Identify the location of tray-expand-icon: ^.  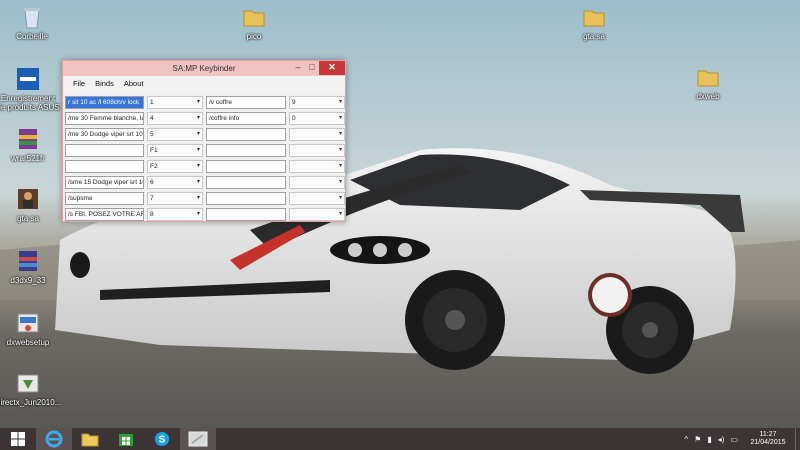
(686, 439).